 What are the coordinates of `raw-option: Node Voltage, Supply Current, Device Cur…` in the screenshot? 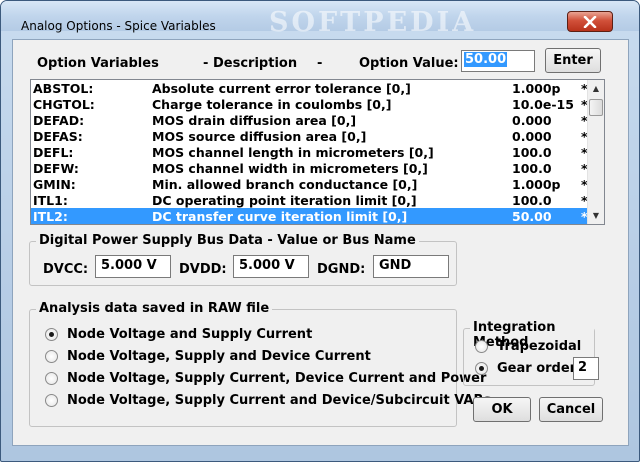 It's located at (265, 378).